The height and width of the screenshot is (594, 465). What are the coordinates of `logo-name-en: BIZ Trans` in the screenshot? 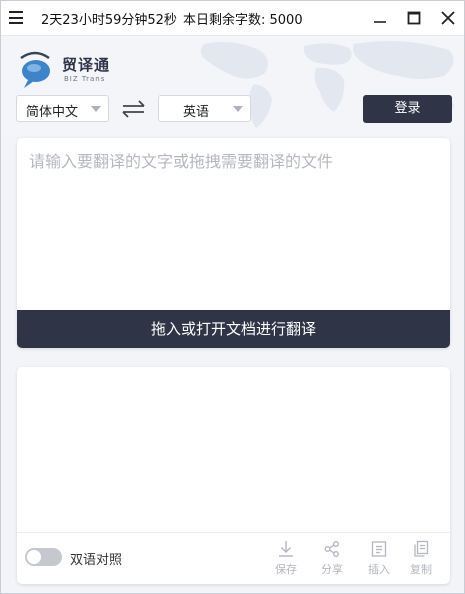 It's located at (85, 79).